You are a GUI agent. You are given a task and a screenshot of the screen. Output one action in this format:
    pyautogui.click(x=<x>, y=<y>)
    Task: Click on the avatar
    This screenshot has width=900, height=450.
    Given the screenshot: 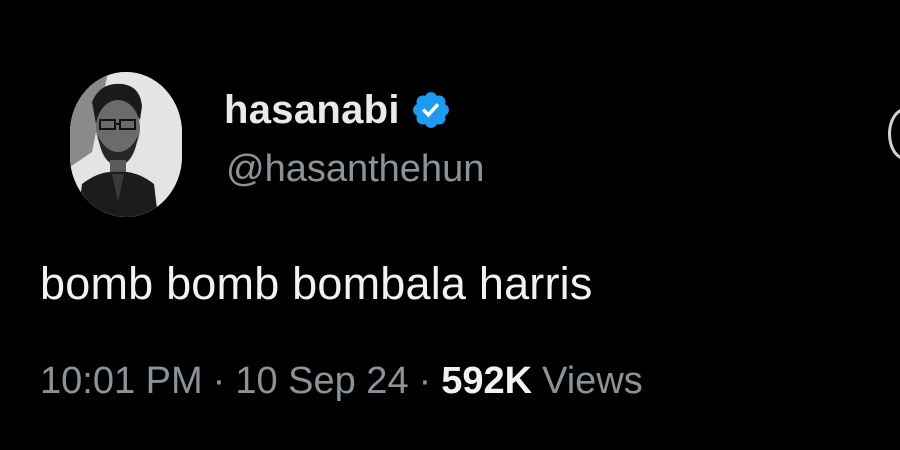 What is the action you would take?
    pyautogui.click(x=126, y=144)
    